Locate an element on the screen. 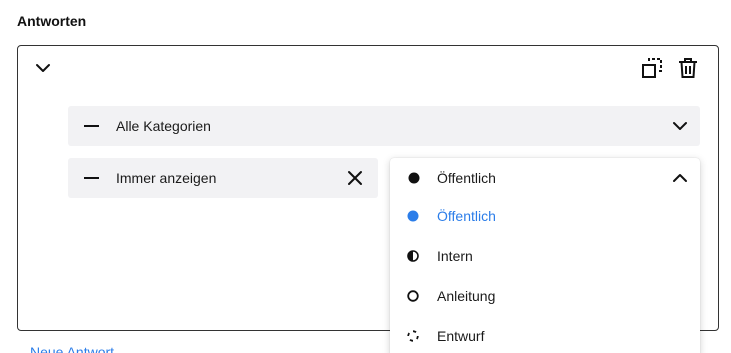 This screenshot has width=731, height=353. half-circle-icon is located at coordinates (413, 256).